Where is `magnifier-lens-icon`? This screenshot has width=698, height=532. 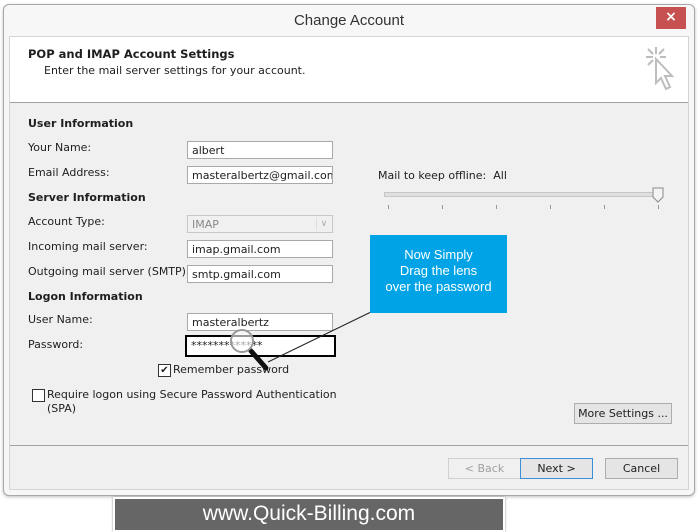
magnifier-lens-icon is located at coordinates (249, 350).